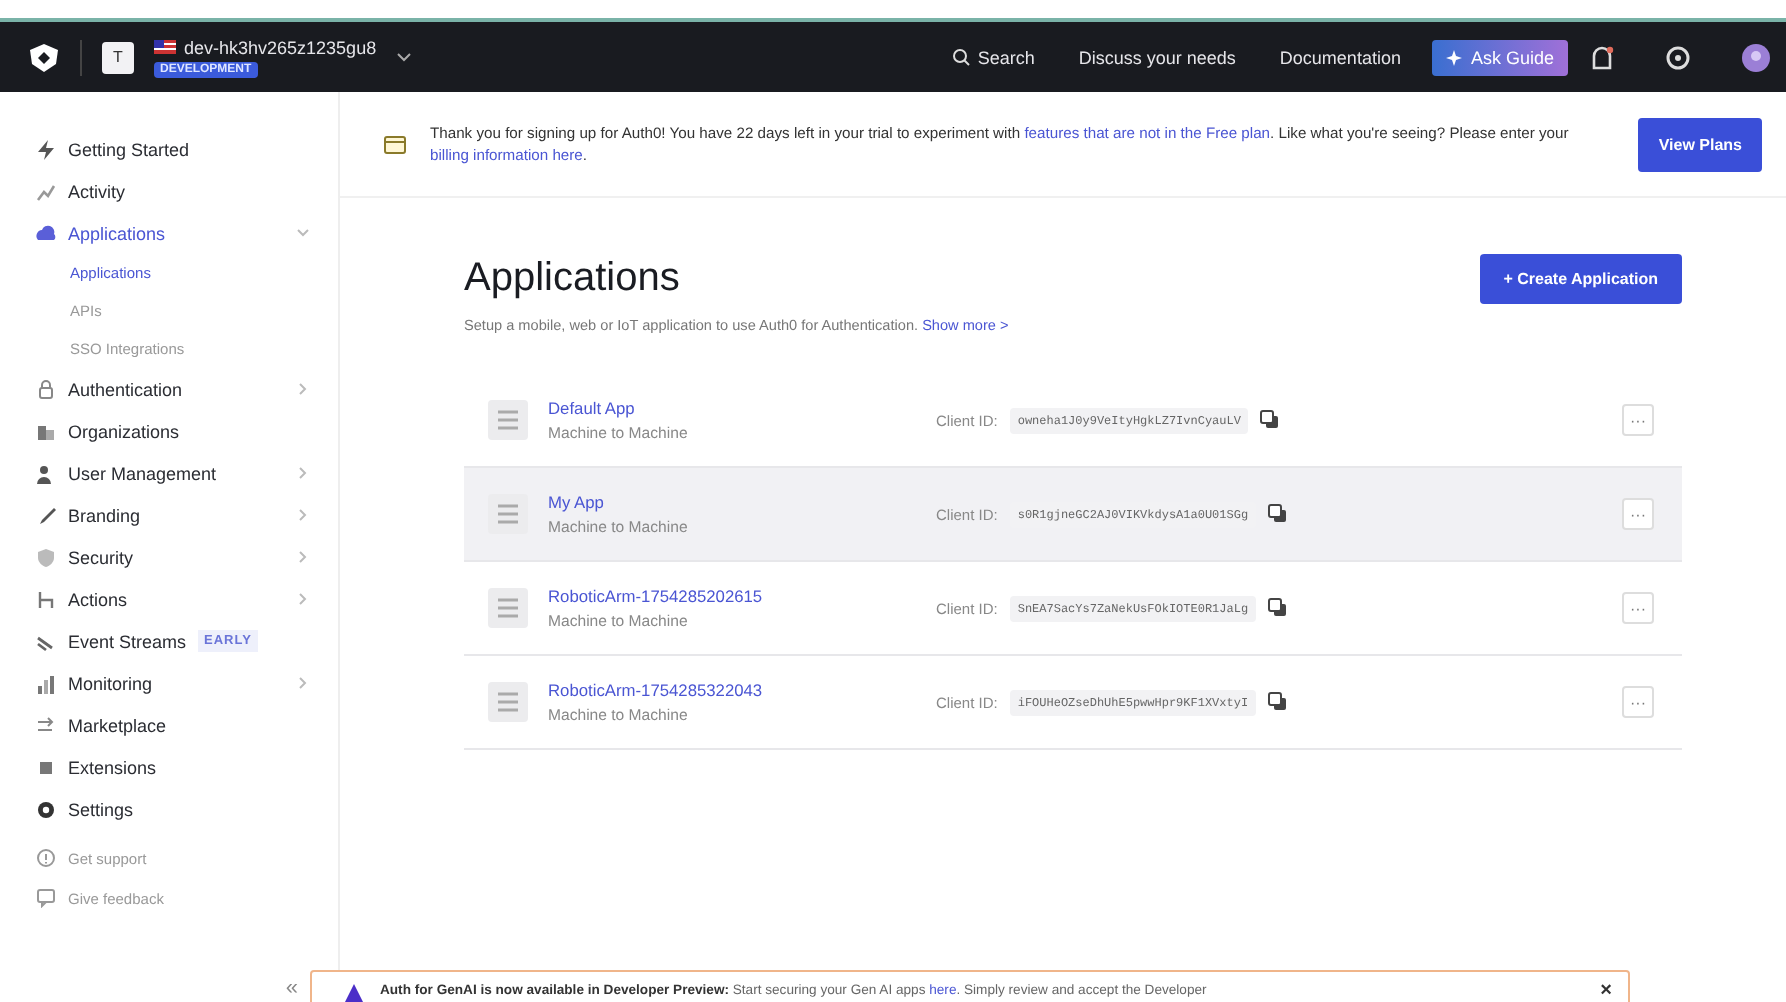  What do you see at coordinates (46, 858) in the screenshot?
I see `help-circle-icon` at bounding box center [46, 858].